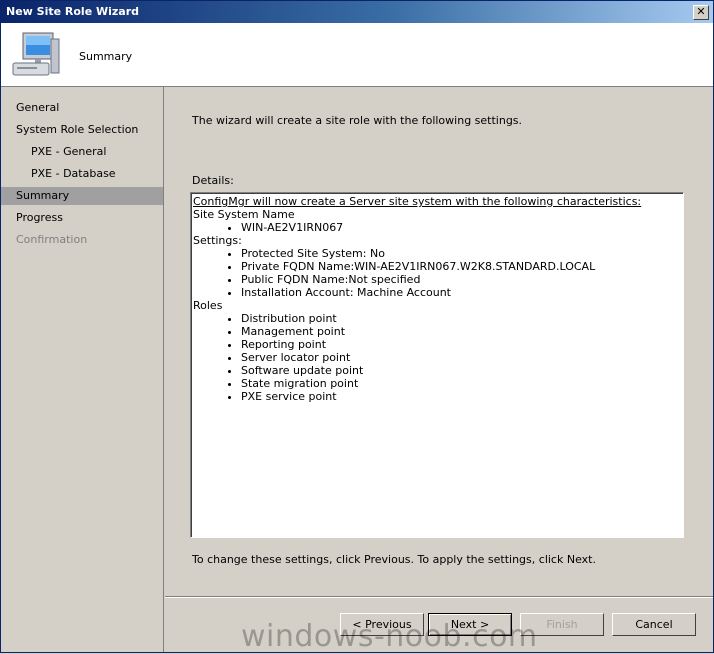  I want to click on list-item: PXE service point, so click(461, 396).